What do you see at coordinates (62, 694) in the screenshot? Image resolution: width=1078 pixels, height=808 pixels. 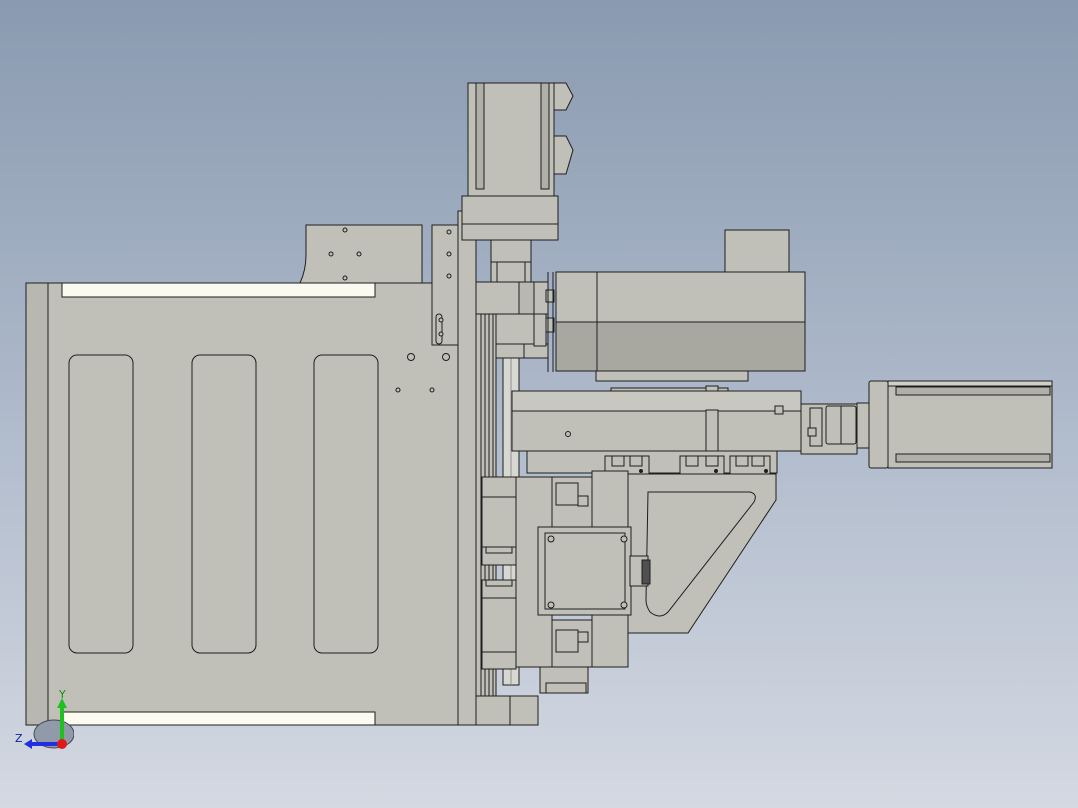 I see `y-axis-label: Y` at bounding box center [62, 694].